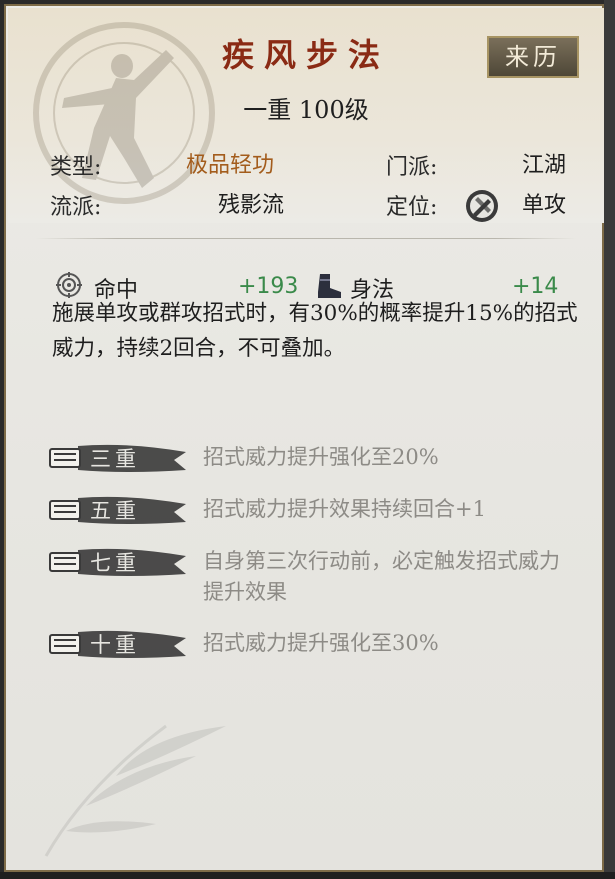  I want to click on role-label: 定位:, so click(412, 207).